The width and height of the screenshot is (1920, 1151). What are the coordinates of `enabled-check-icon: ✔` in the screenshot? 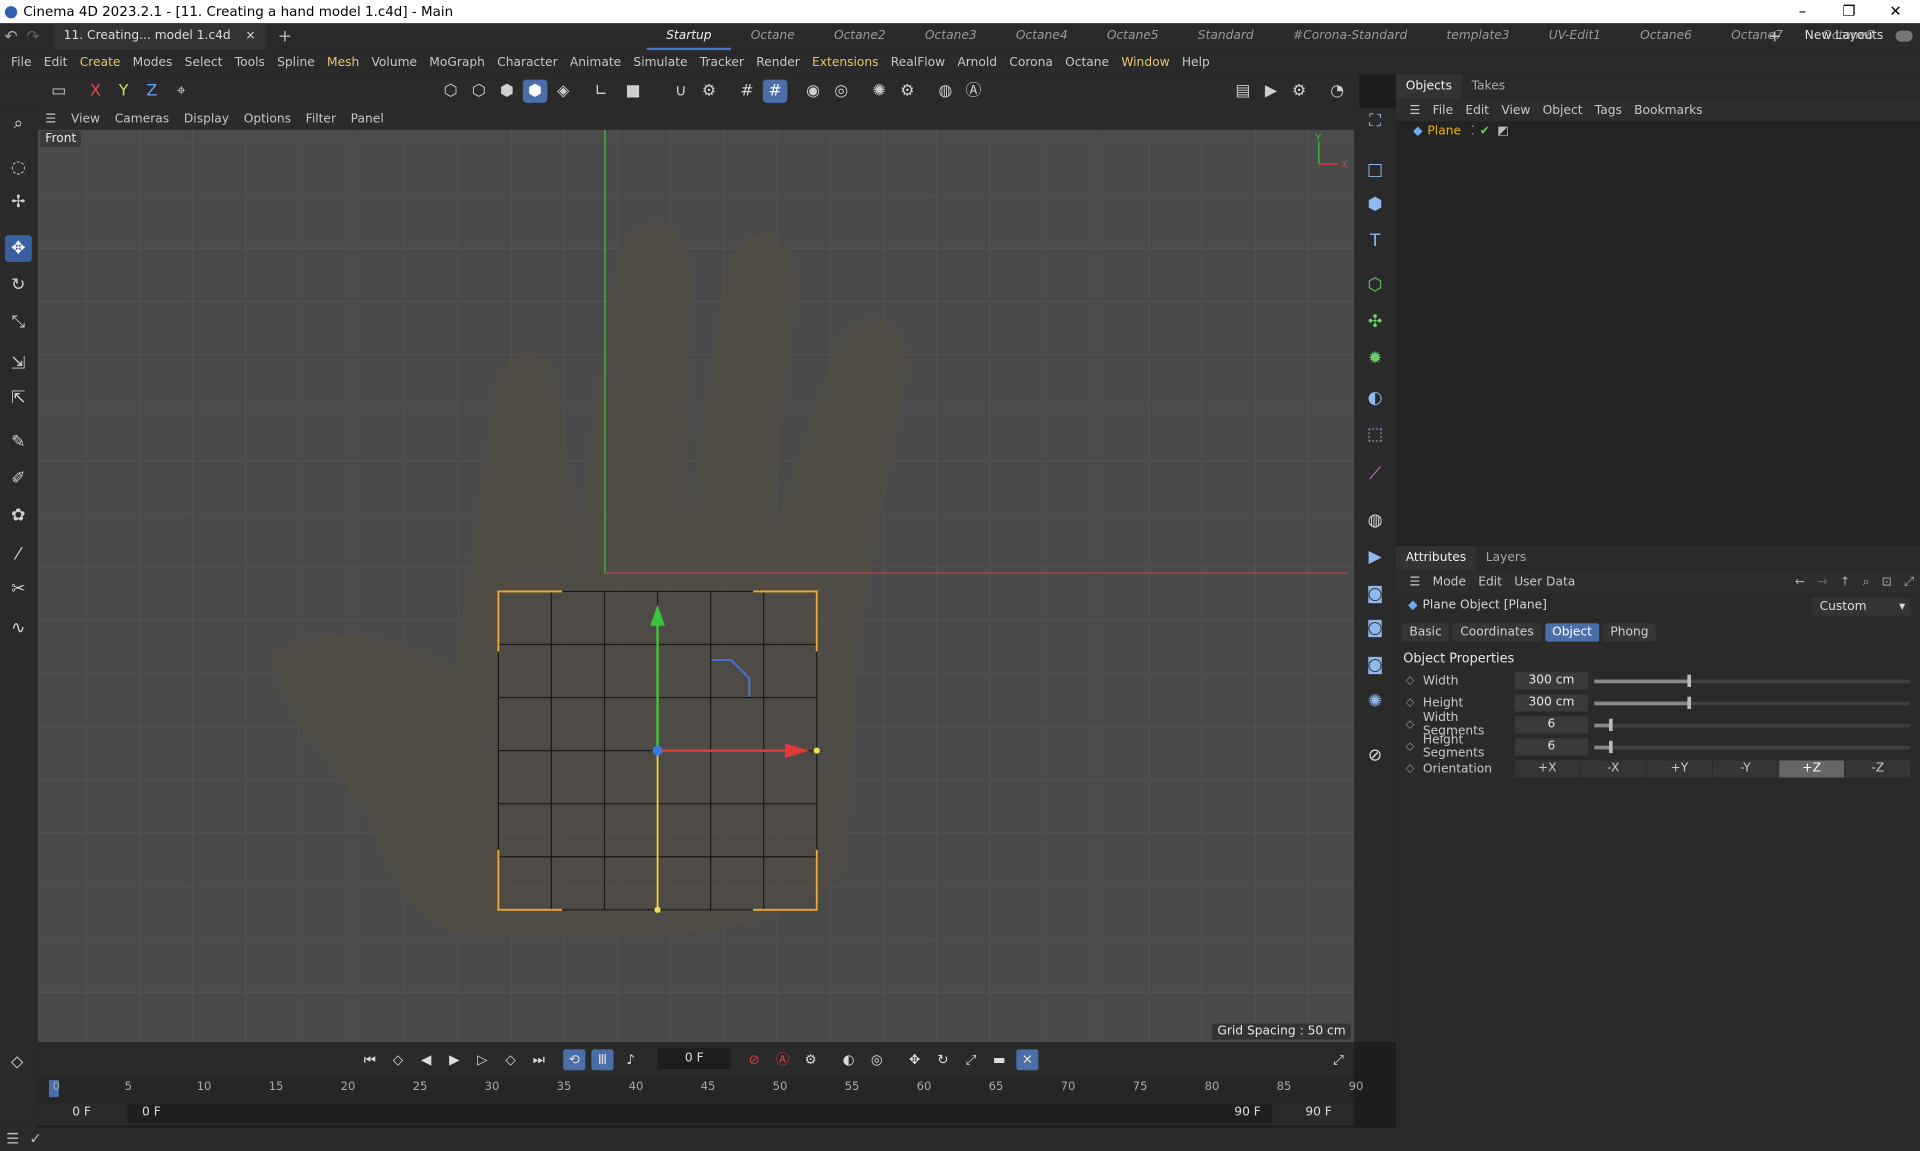 It's located at (1485, 130).